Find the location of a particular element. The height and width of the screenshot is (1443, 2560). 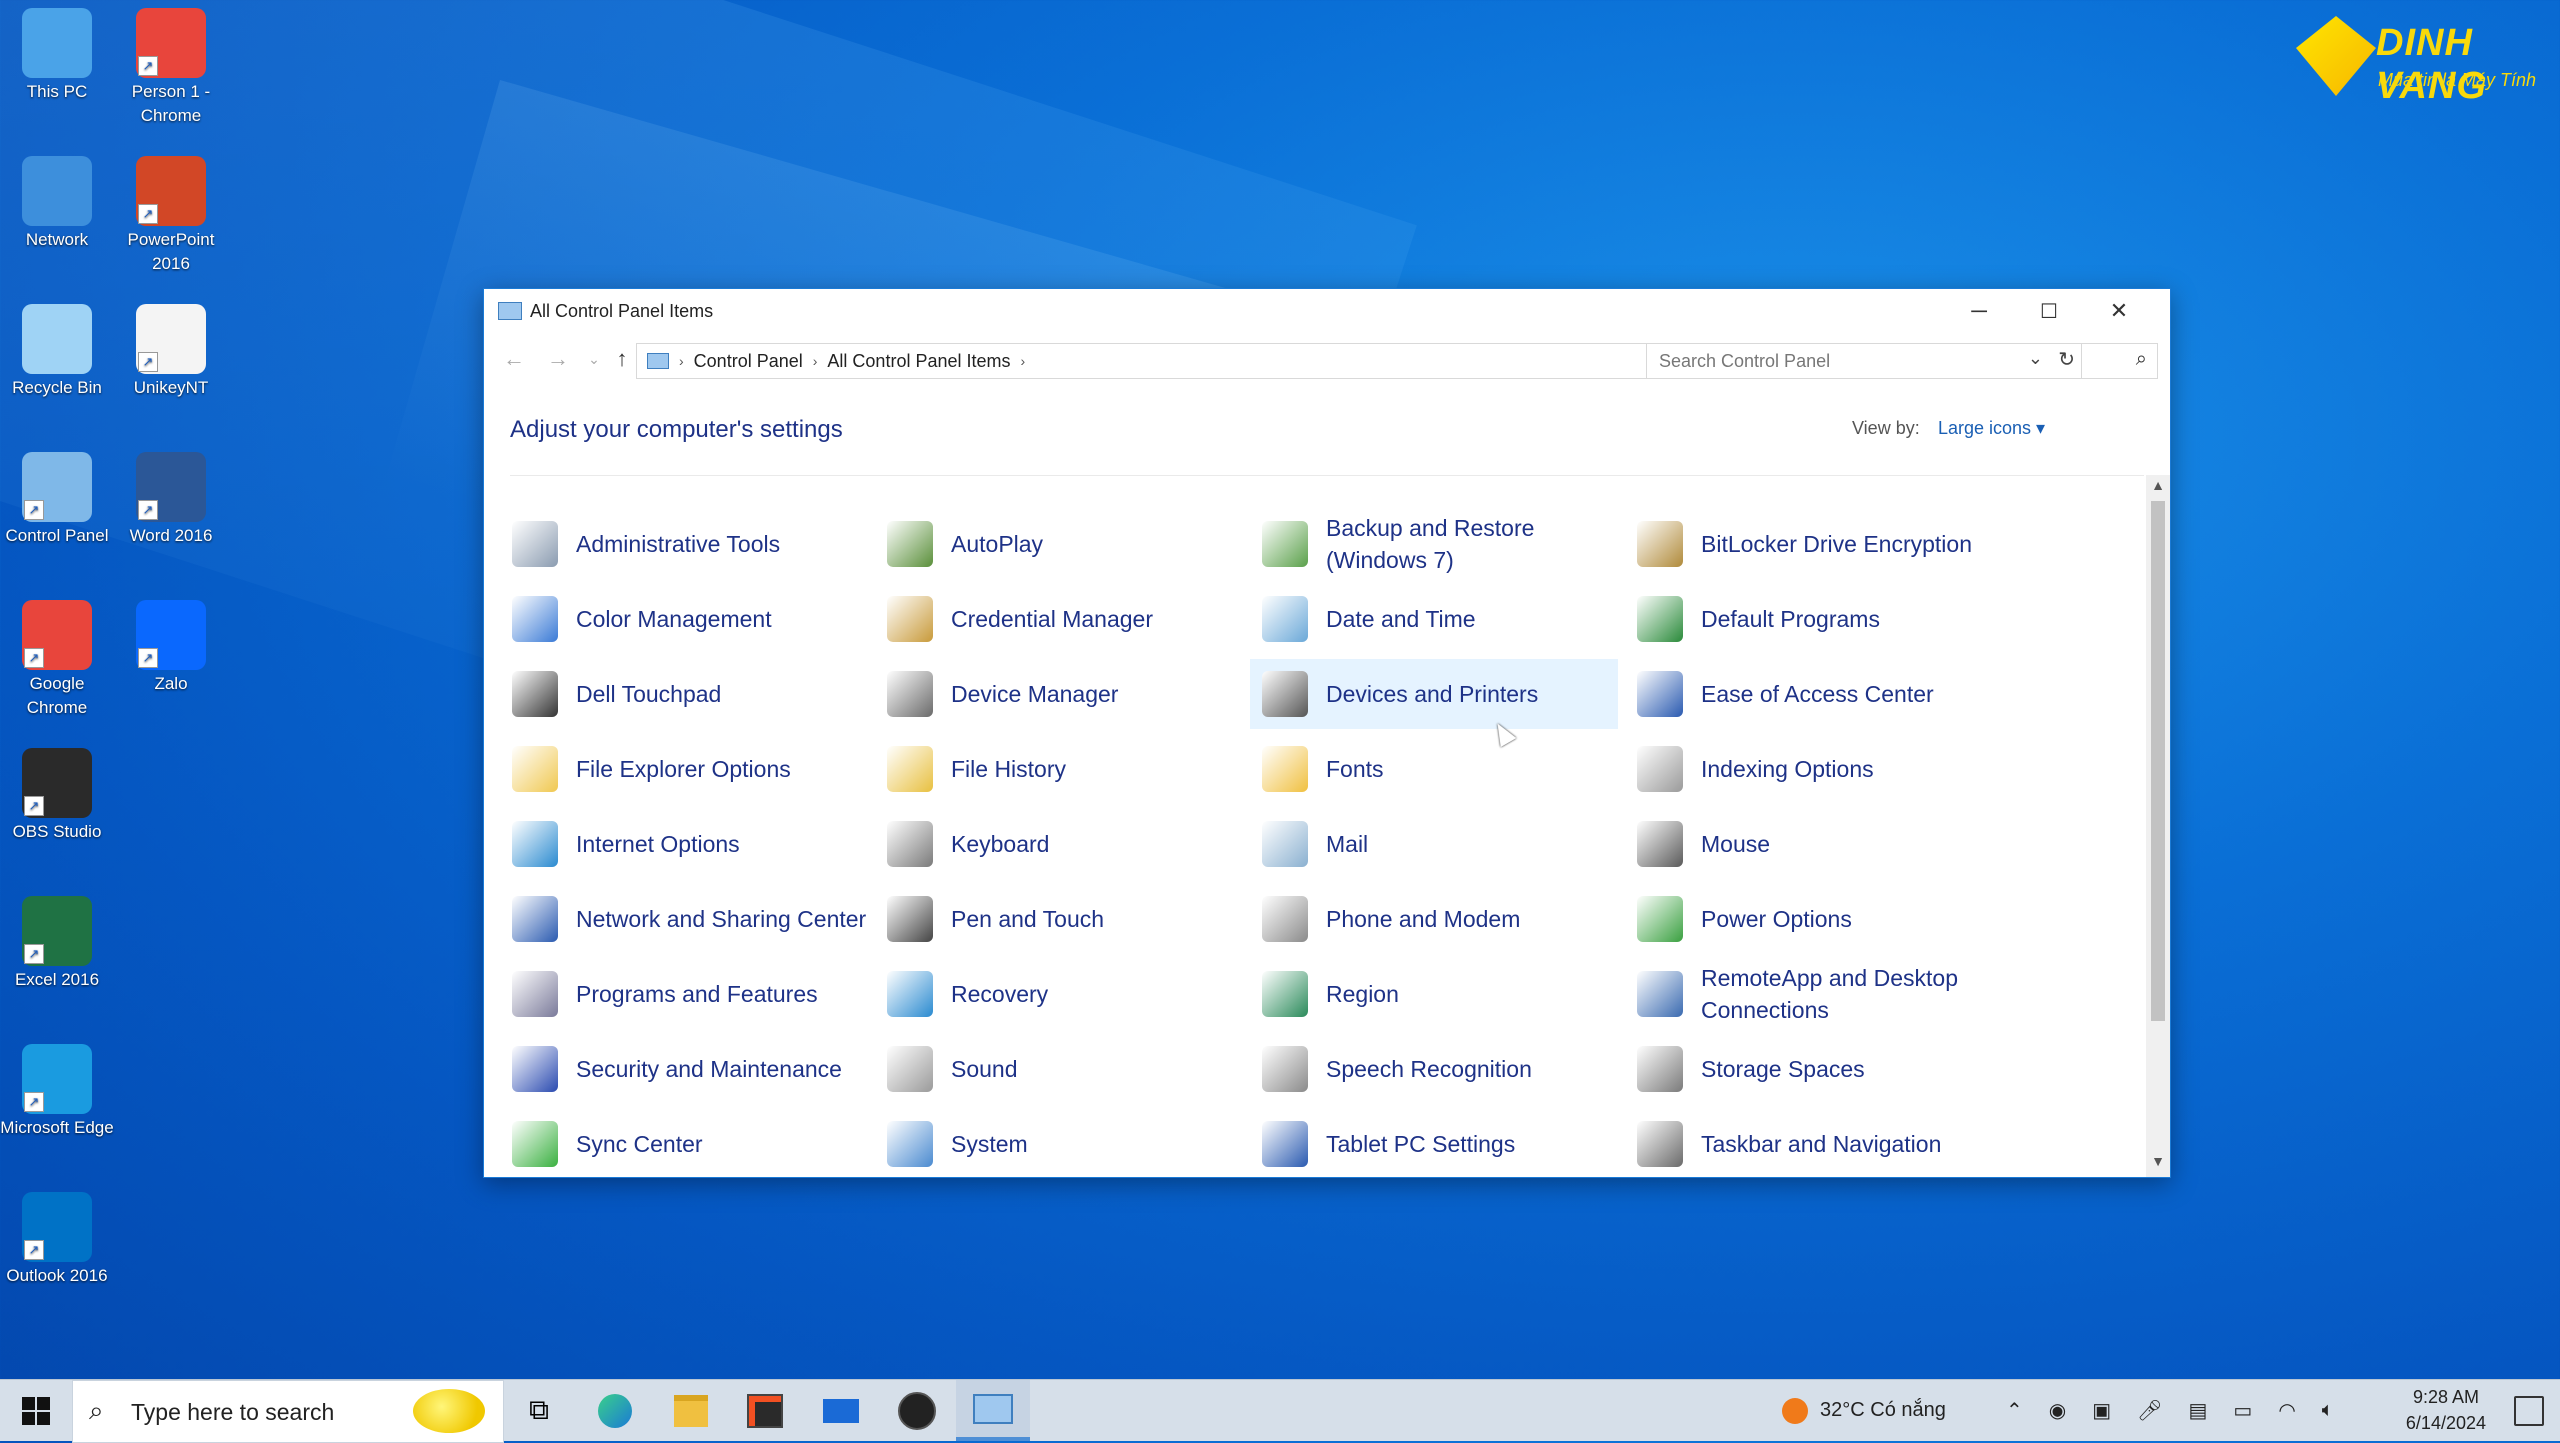

microphone-icon: 🎤︎ is located at coordinates (2149, 1410).